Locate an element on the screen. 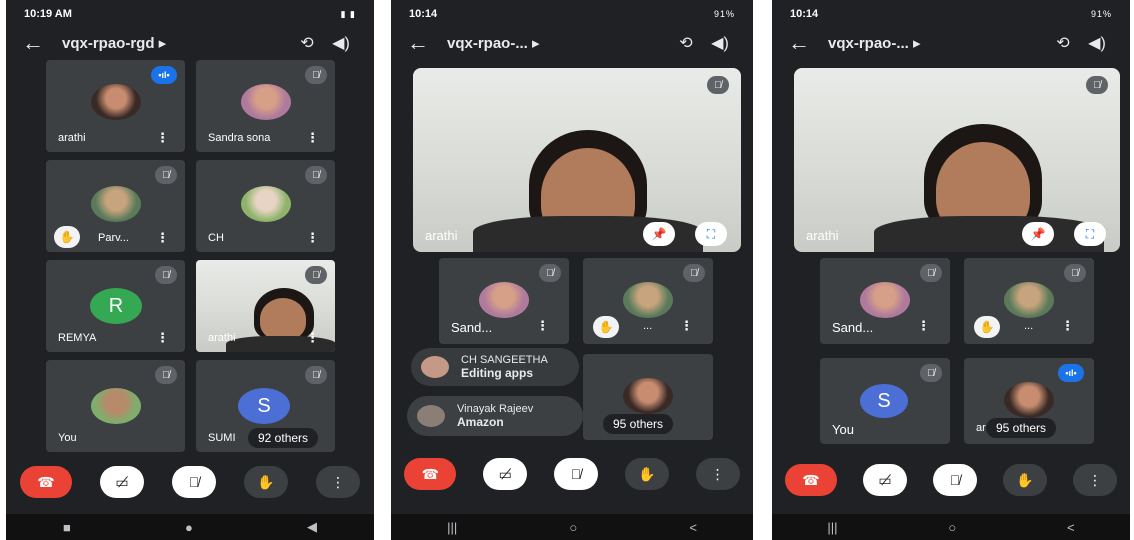 The width and height of the screenshot is (1134, 540). avatar: S is located at coordinates (264, 406).